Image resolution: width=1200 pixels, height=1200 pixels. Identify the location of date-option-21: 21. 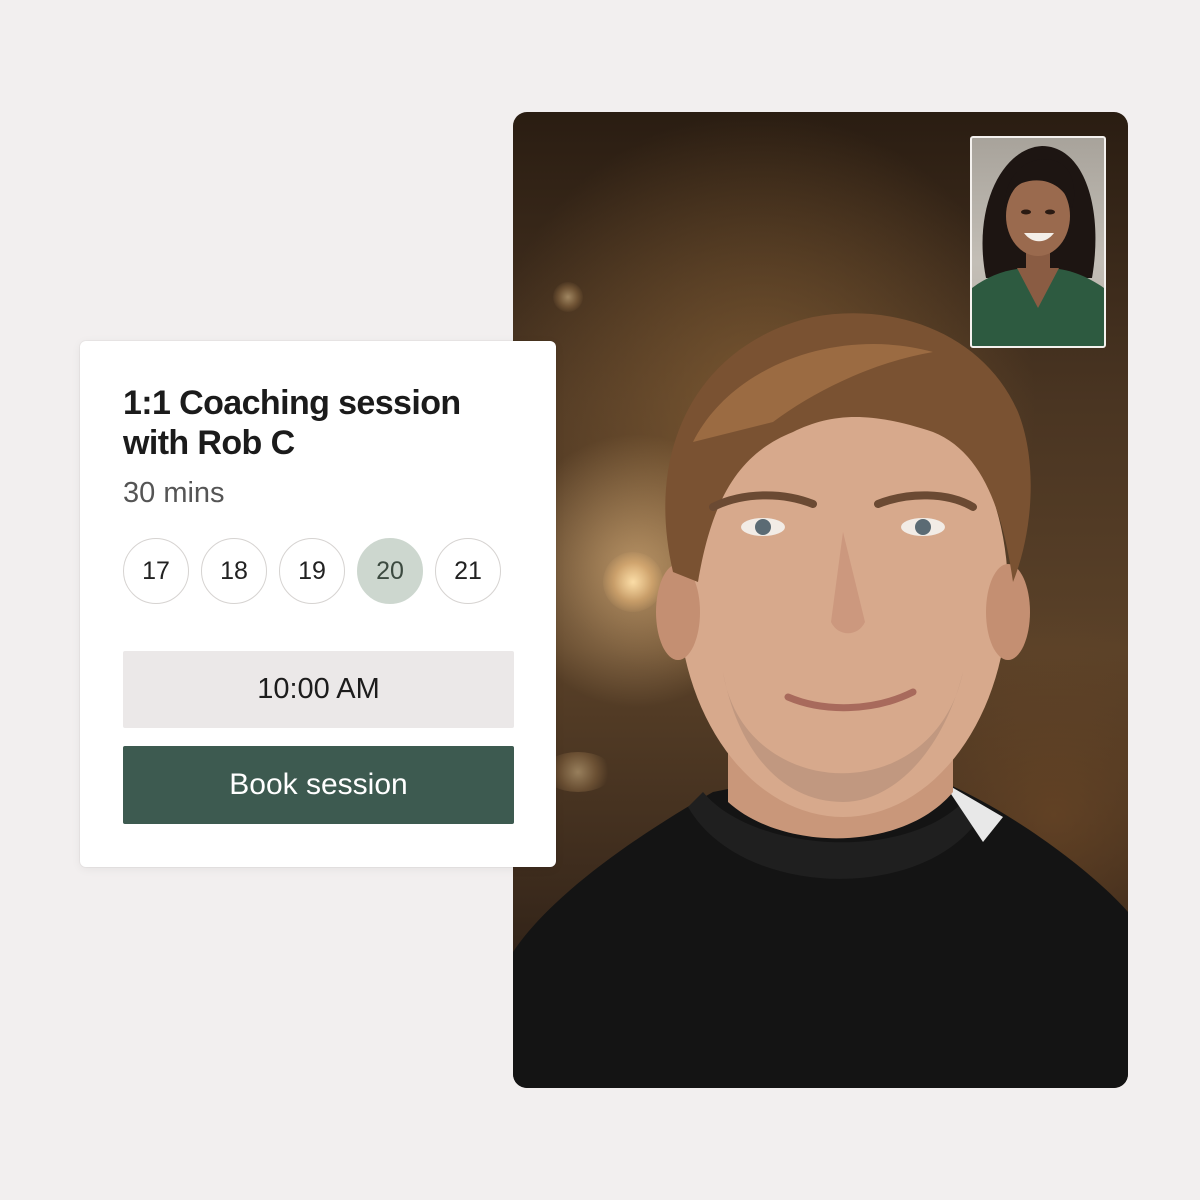
(468, 571).